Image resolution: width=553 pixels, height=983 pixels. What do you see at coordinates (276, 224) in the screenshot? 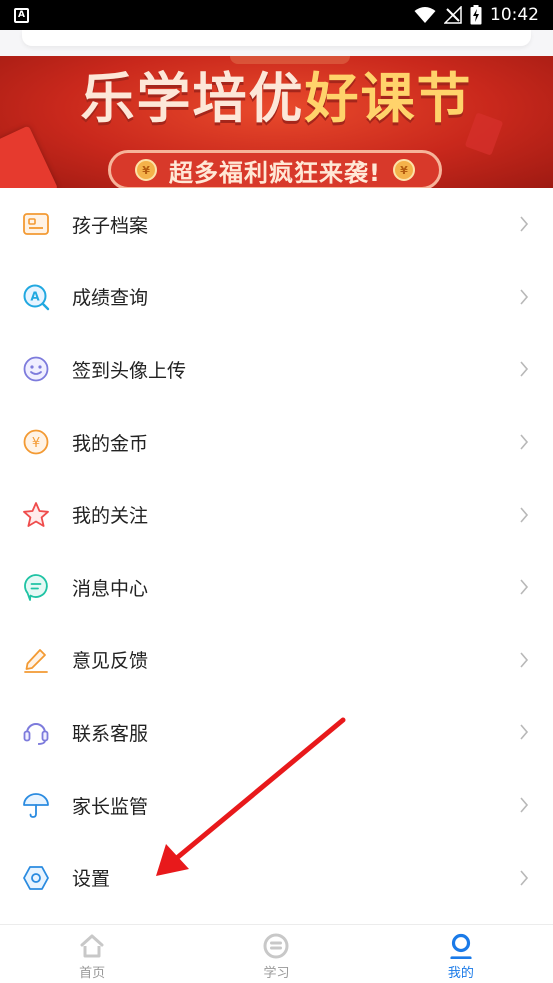
I see `menu-item-child-profile: 孩子档案` at bounding box center [276, 224].